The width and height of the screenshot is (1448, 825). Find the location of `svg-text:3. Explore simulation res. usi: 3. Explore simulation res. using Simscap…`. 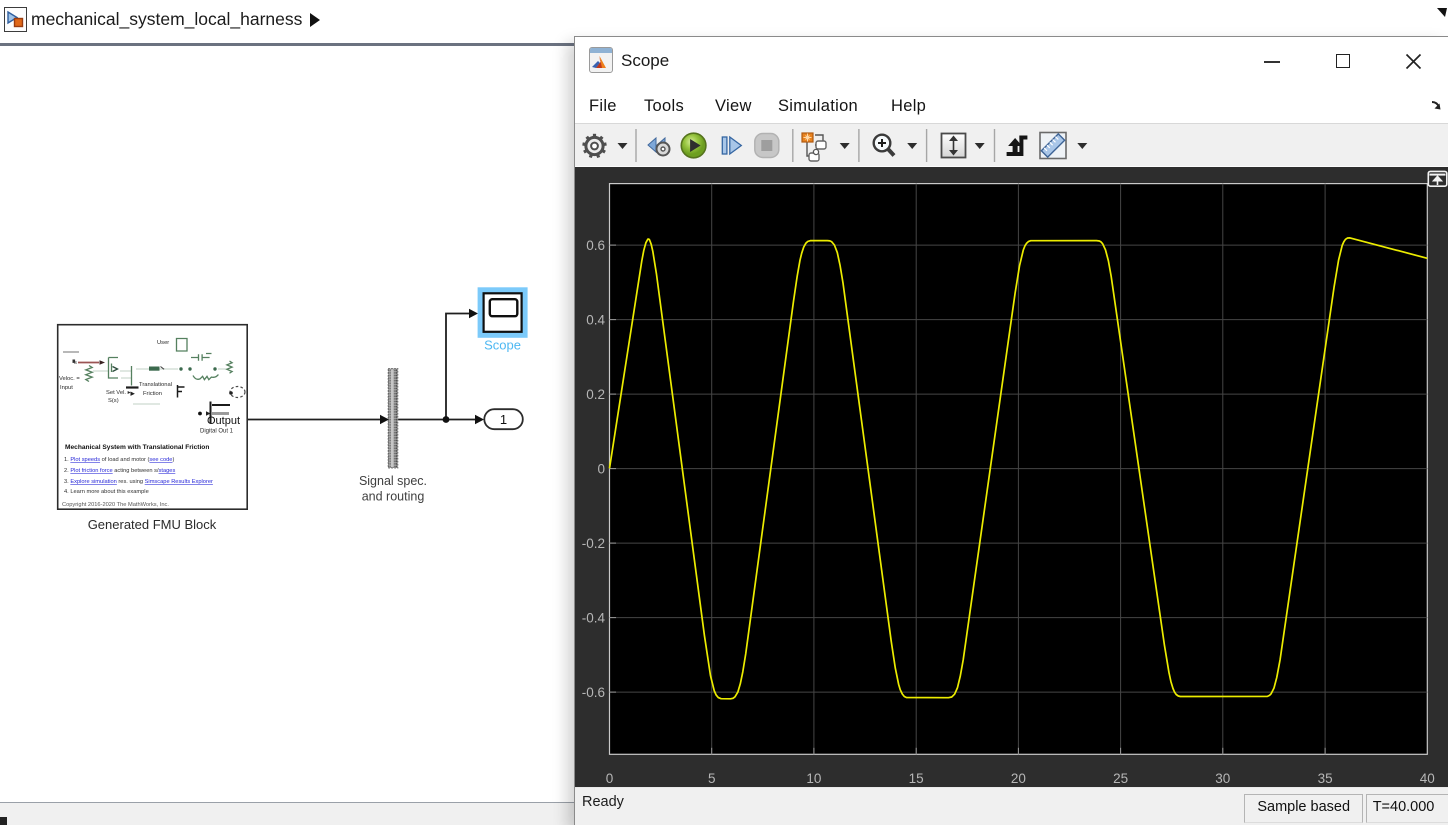

svg-text:3. Explore simulation res. usi: 3. Explore simulation res. using Simscap… is located at coordinates (138, 482).